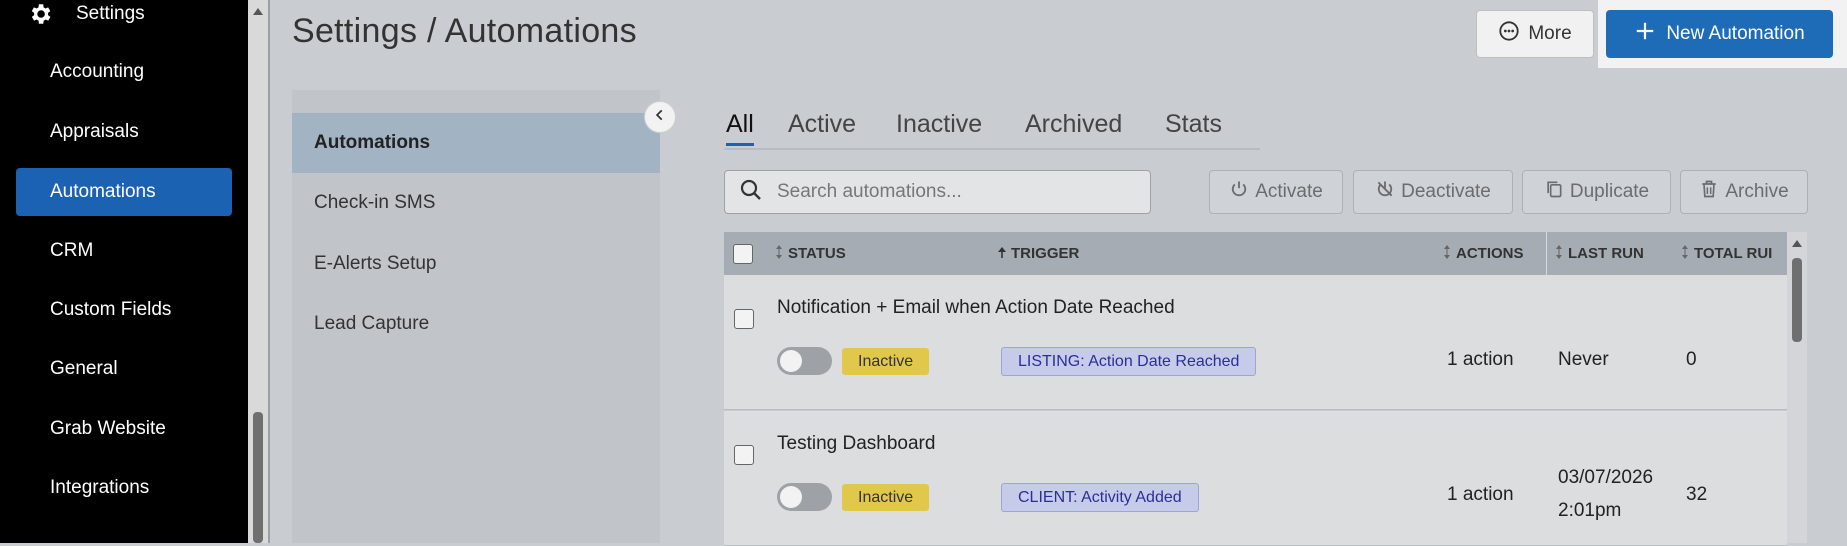 The width and height of the screenshot is (1847, 546). I want to click on subnav-item-e-alerts-setup: E-Alerts Setup, so click(476, 264).